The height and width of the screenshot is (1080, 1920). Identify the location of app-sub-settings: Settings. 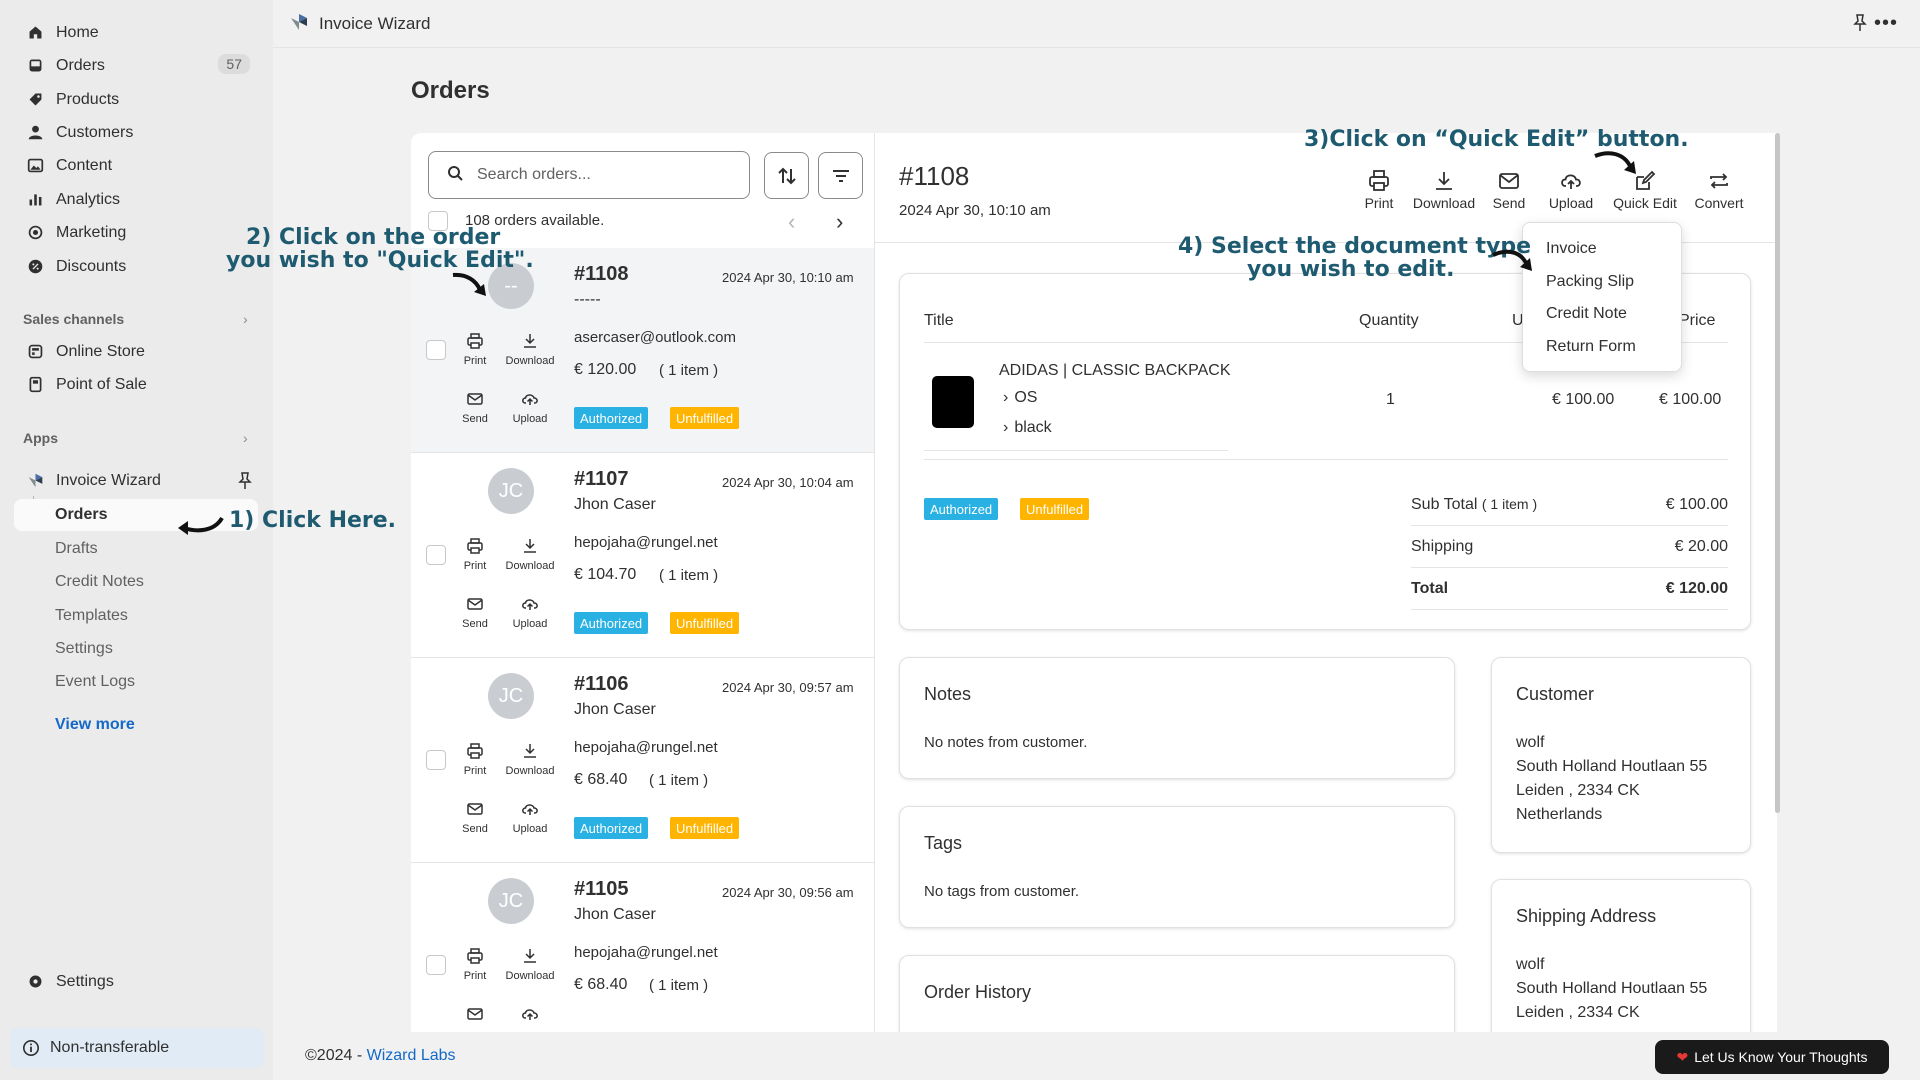
(84, 649).